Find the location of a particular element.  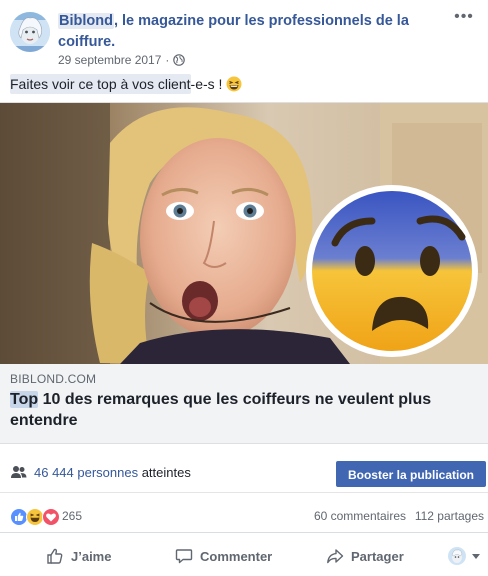

biblond-logo-avatar is located at coordinates (30, 32).